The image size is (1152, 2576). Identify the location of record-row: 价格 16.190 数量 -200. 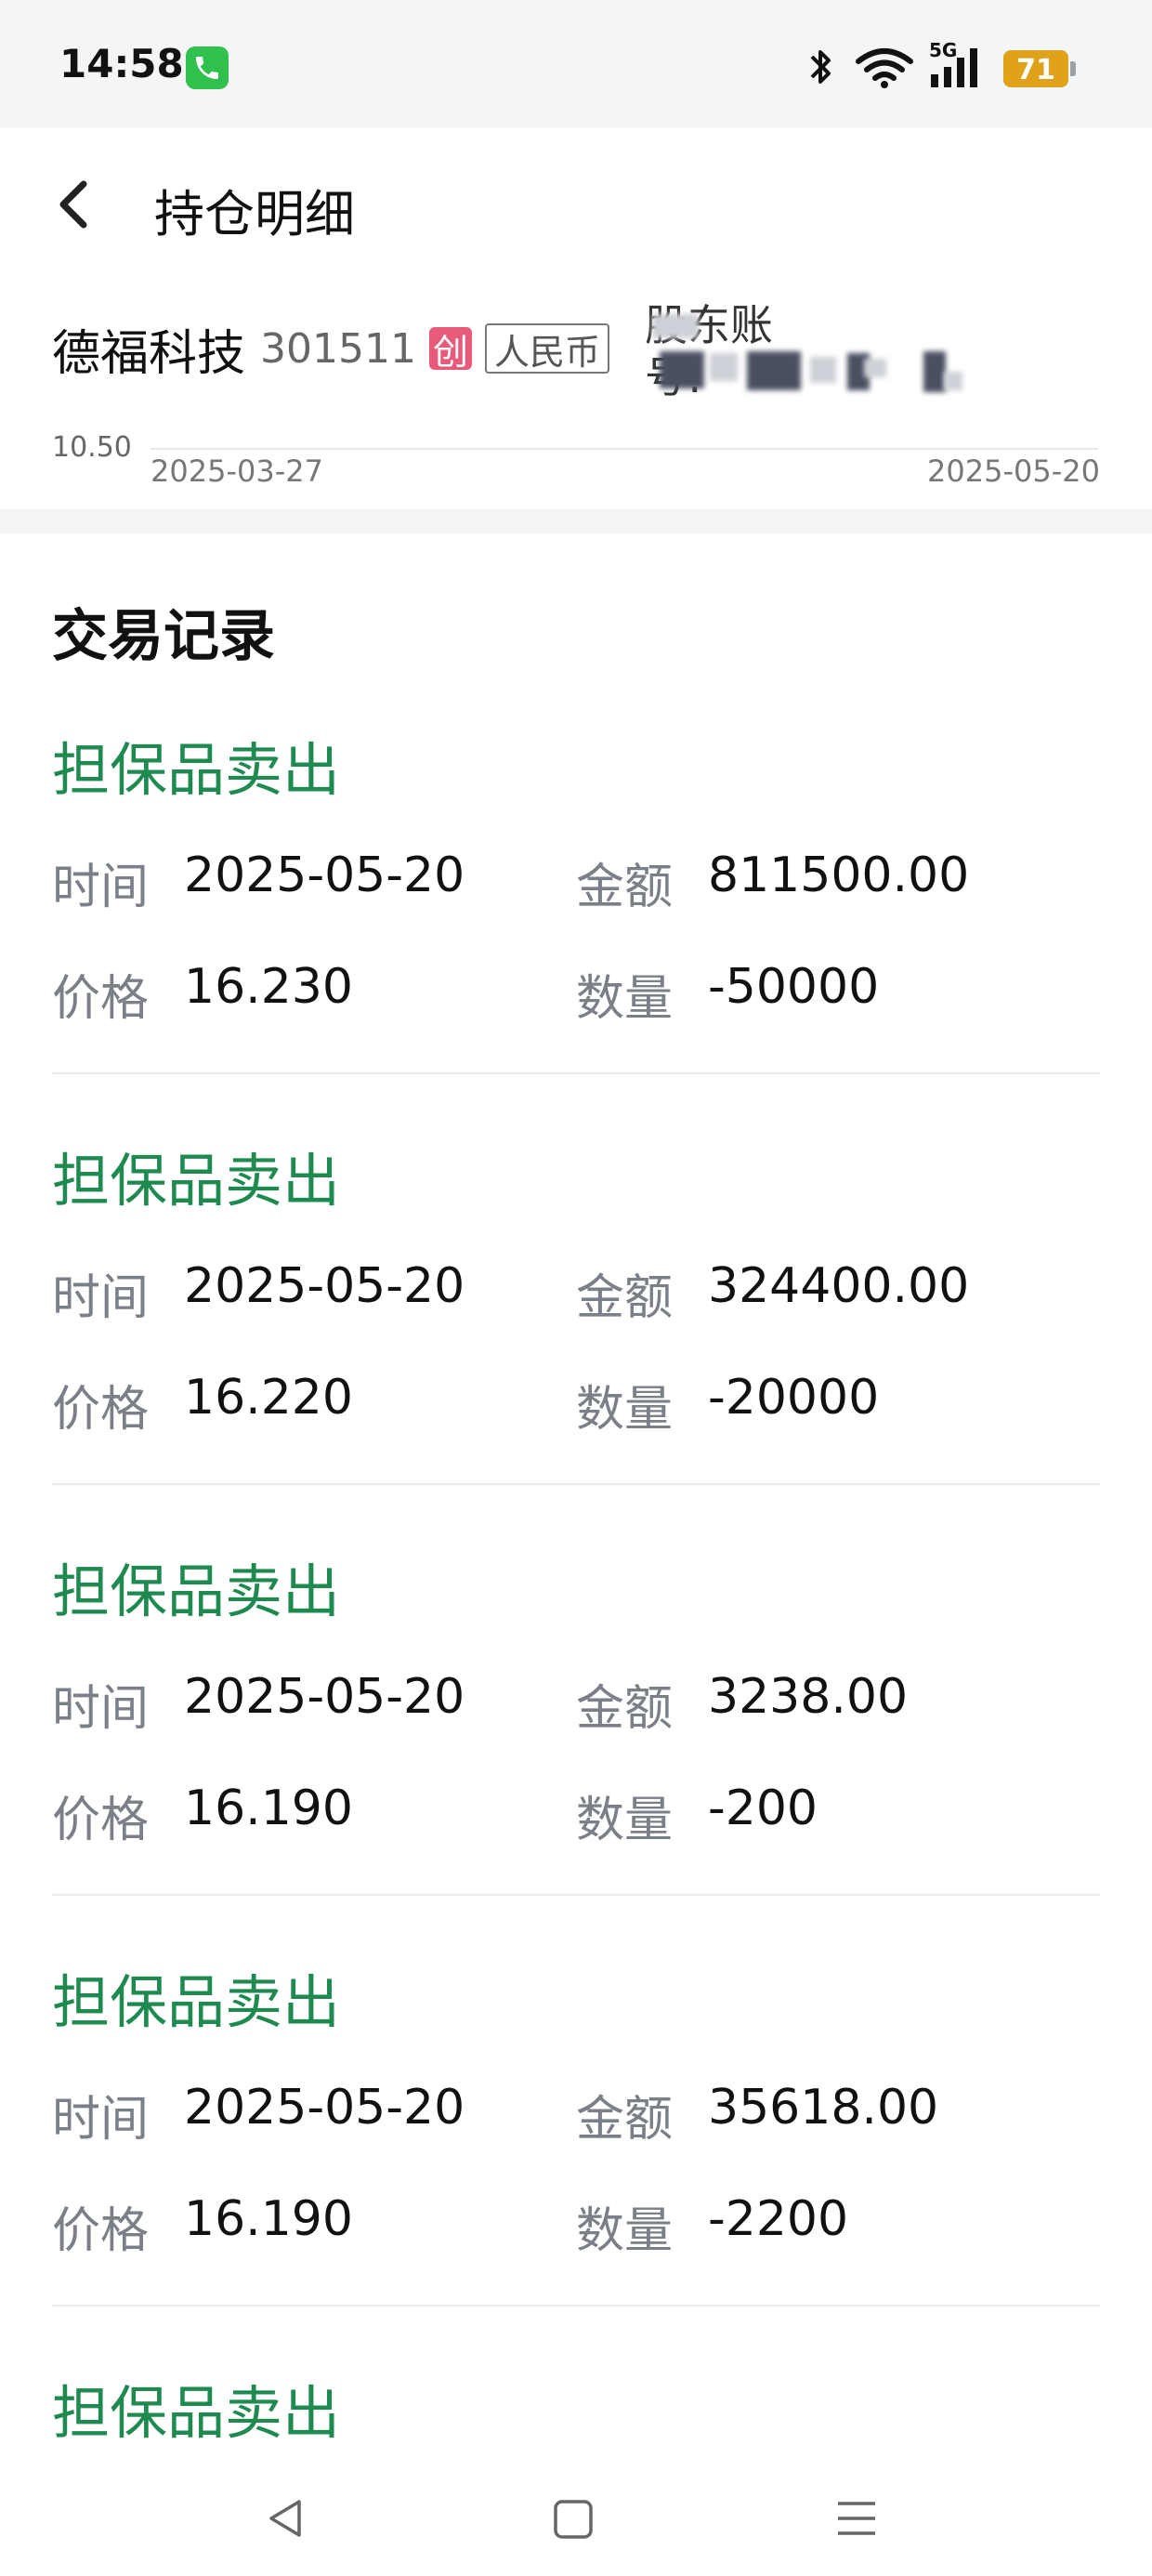
(576, 1814).